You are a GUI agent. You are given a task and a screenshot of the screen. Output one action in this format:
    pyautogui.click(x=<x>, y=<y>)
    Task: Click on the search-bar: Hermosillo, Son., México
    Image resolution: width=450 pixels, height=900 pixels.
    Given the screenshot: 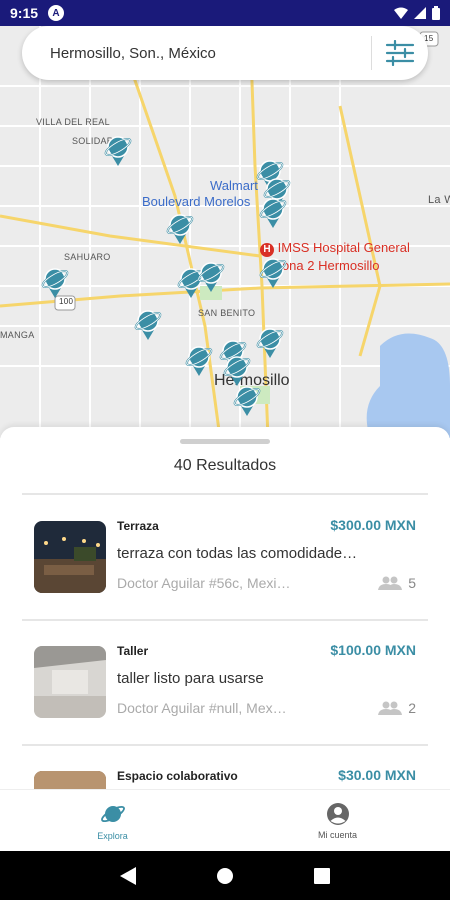 What is the action you would take?
    pyautogui.click(x=225, y=53)
    